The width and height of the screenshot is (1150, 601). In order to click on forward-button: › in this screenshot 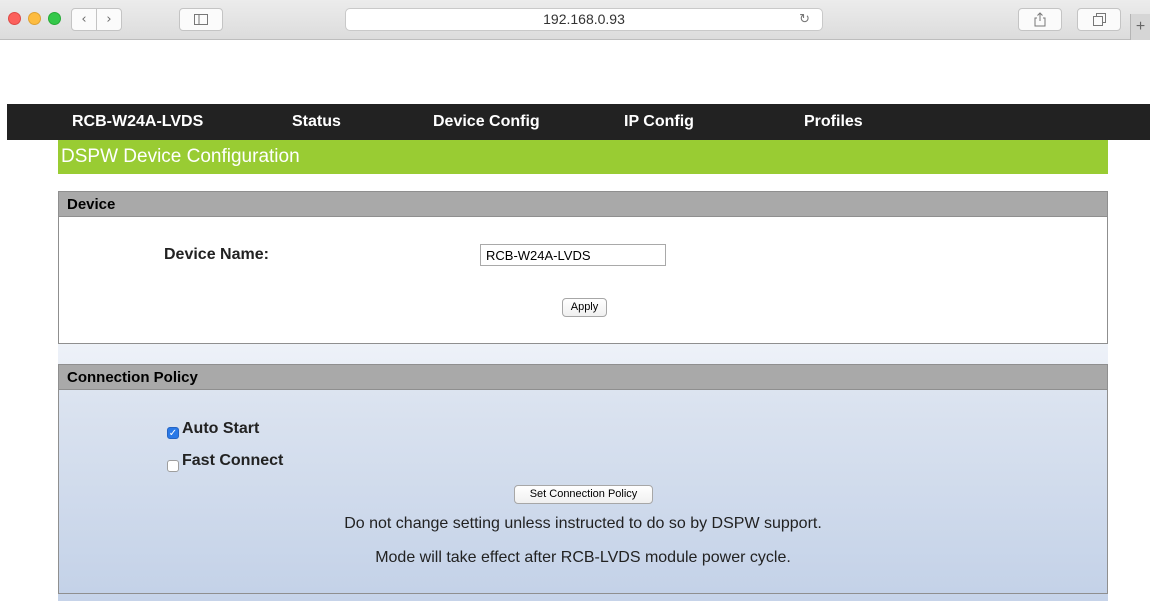, I will do `click(109, 19)`.